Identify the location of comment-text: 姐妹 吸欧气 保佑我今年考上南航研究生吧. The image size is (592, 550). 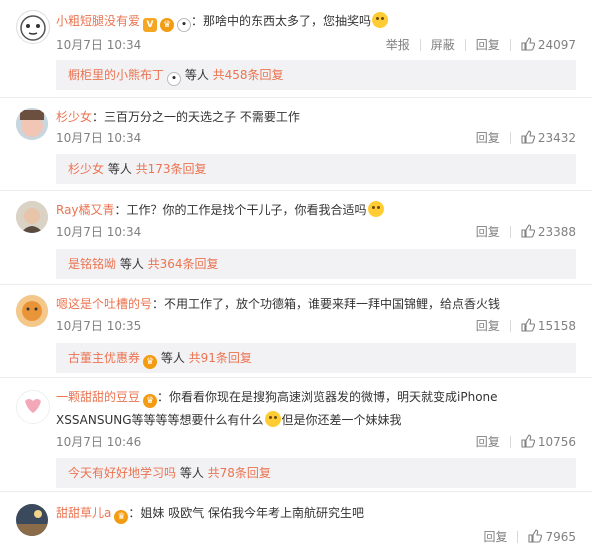
(252, 513).